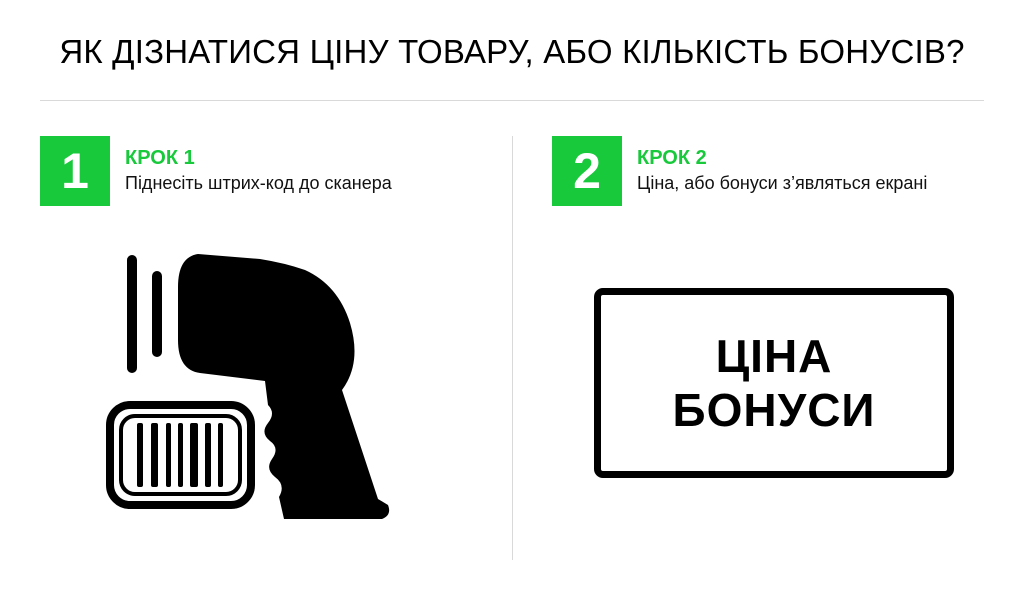  Describe the element at coordinates (258, 171) in the screenshot. I see `step-1-text: КРОК 1 Піднесіть штрих-код до сканера` at that location.